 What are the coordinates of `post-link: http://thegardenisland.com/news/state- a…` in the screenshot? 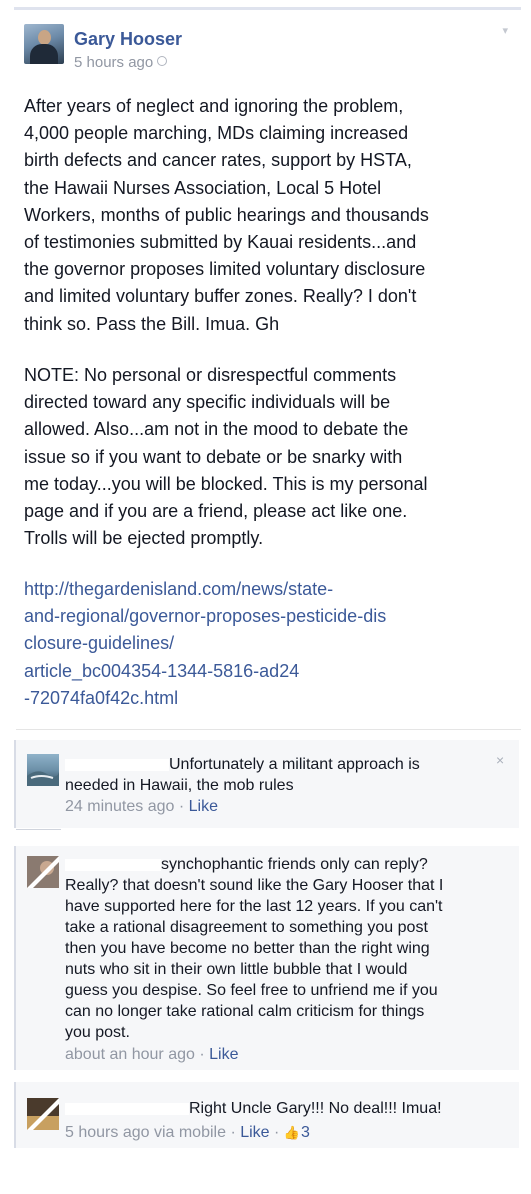 It's located at (269, 644).